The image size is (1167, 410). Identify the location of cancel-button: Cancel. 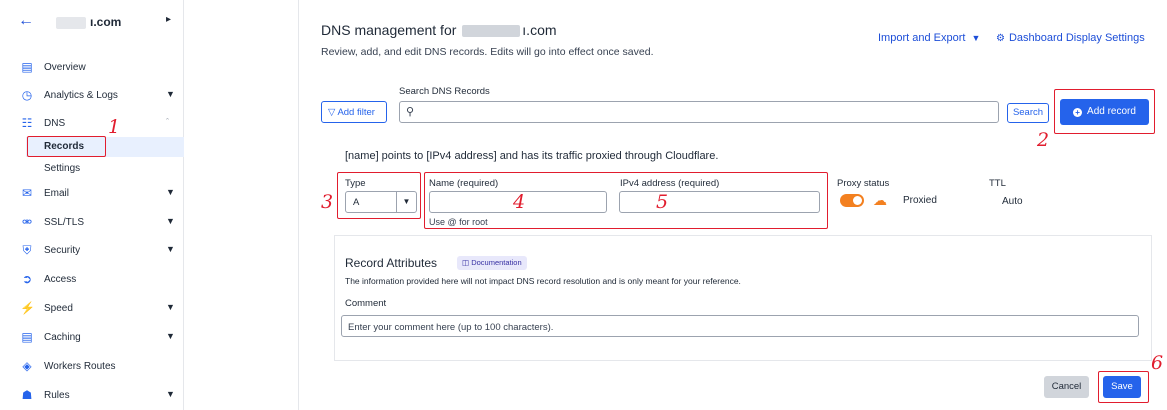
(1066, 387).